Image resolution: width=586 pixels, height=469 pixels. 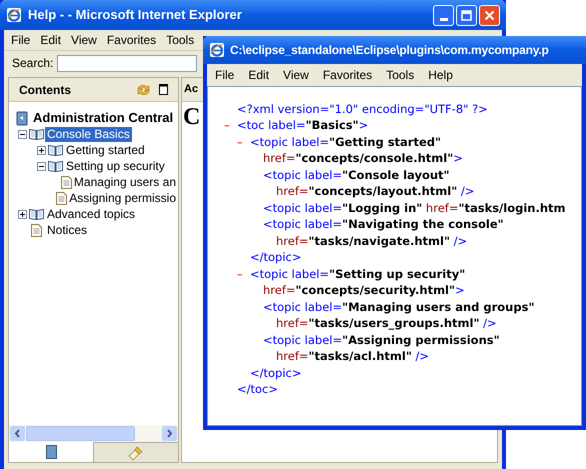 What do you see at coordinates (363, 159) in the screenshot?
I see `xml-line: href="concepts/console.html">` at bounding box center [363, 159].